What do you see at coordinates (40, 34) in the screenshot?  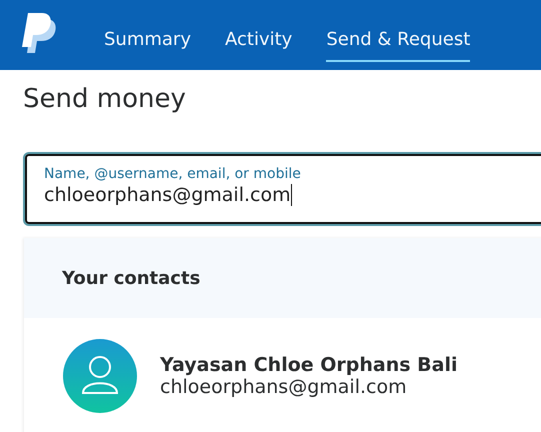 I see `logo-icon` at bounding box center [40, 34].